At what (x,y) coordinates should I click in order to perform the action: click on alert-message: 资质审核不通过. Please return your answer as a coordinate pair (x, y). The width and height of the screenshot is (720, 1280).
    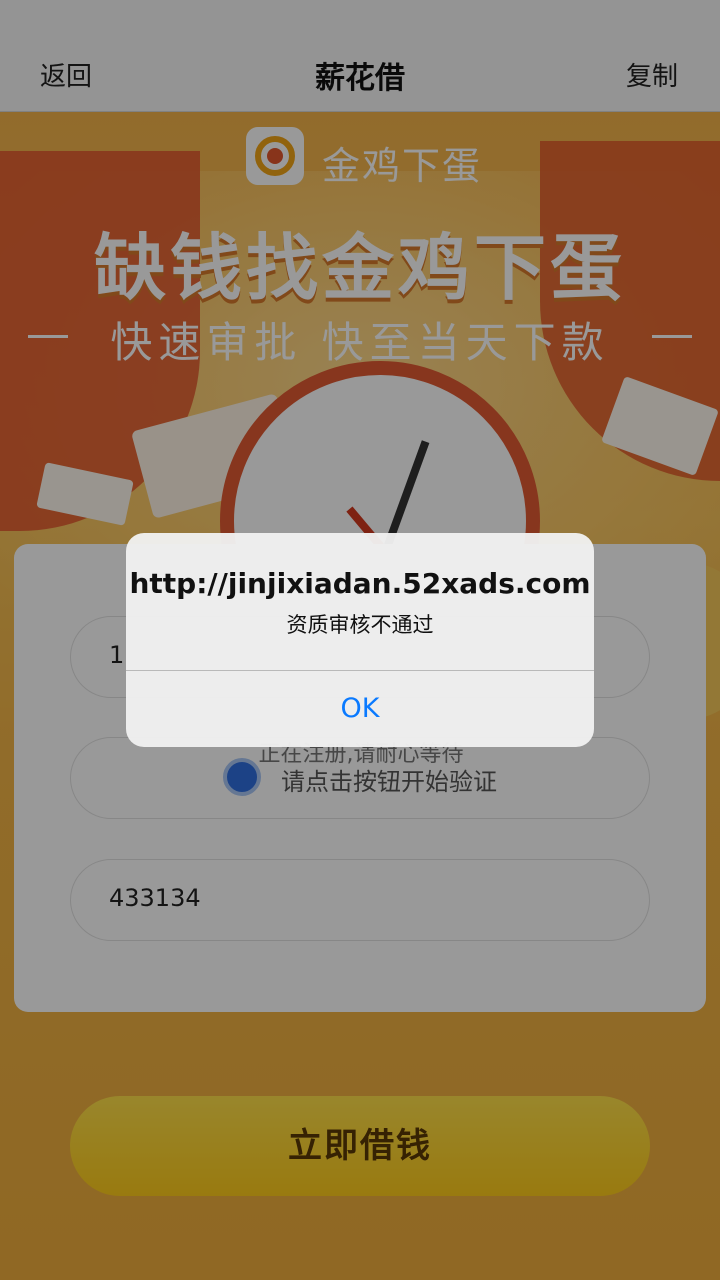
    Looking at the image, I should click on (360, 625).